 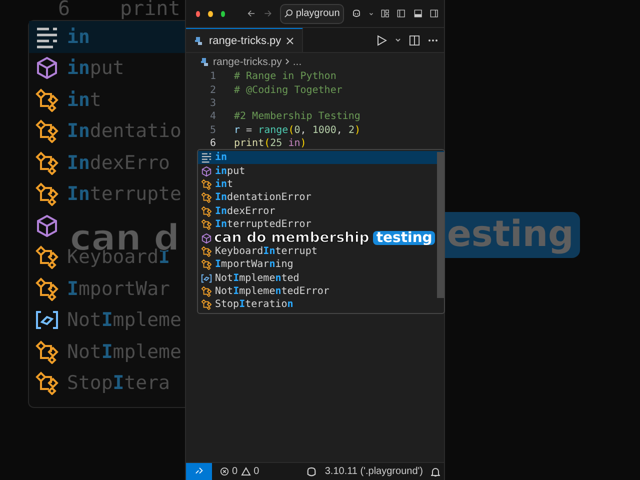 What do you see at coordinates (418, 13) in the screenshot?
I see `panel-icon` at bounding box center [418, 13].